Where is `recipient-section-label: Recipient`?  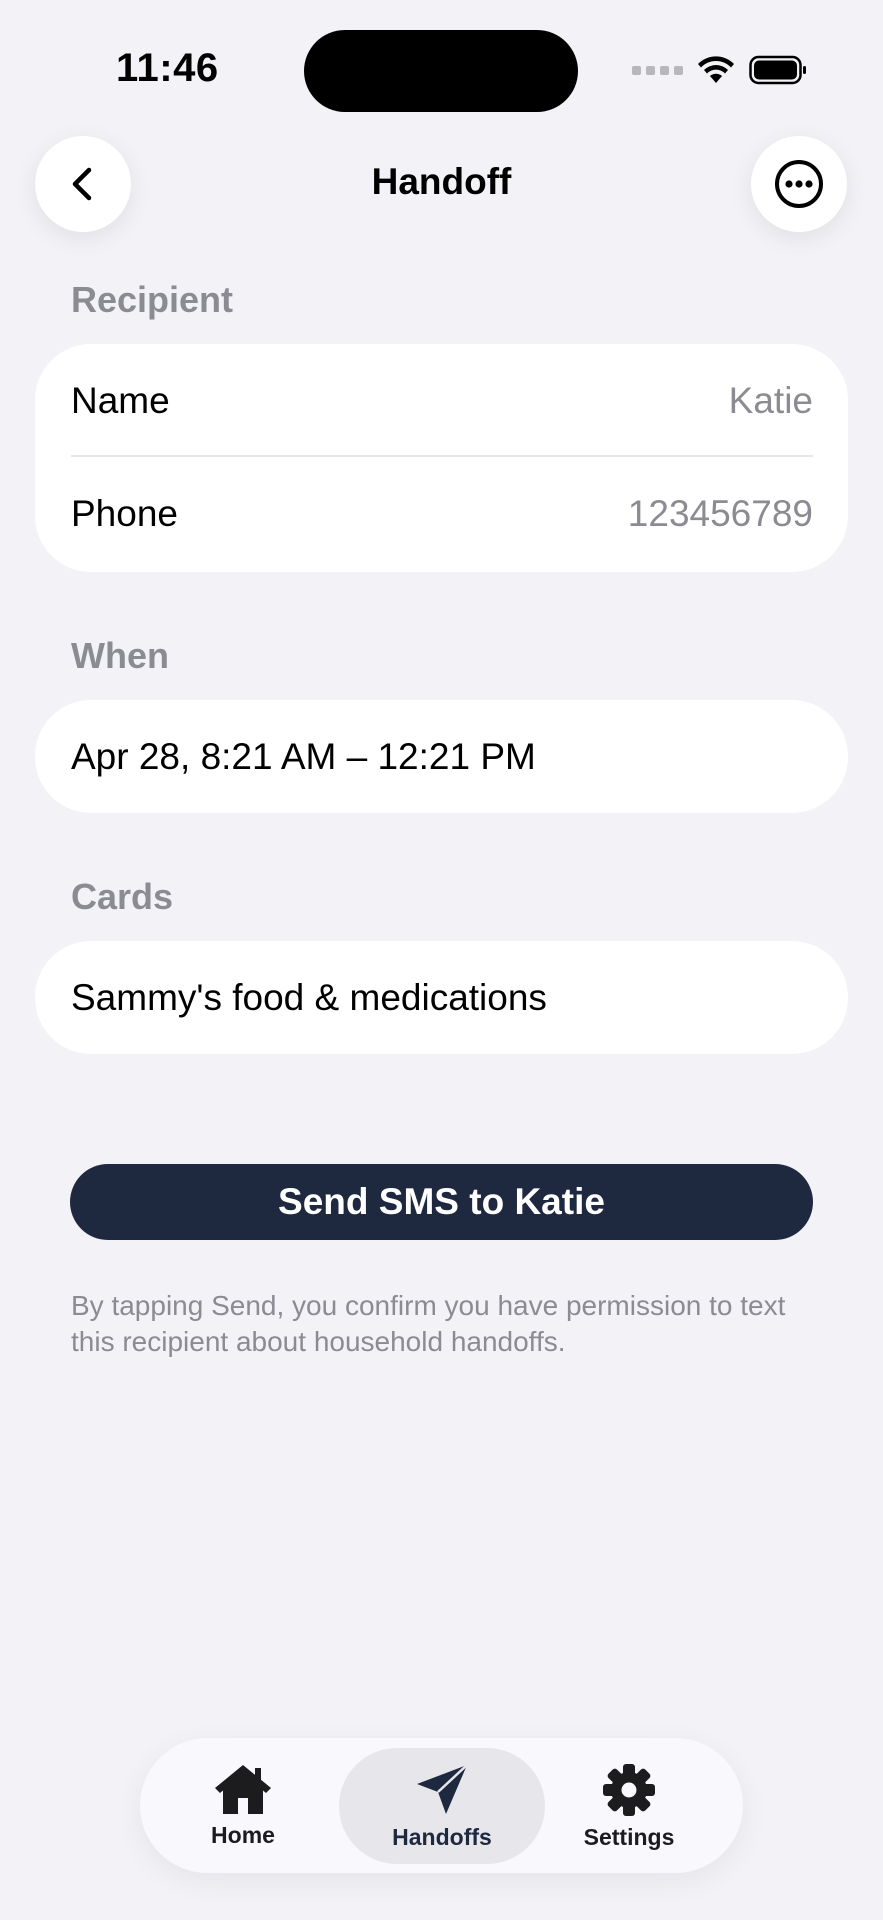 recipient-section-label: Recipient is located at coordinates (152, 299).